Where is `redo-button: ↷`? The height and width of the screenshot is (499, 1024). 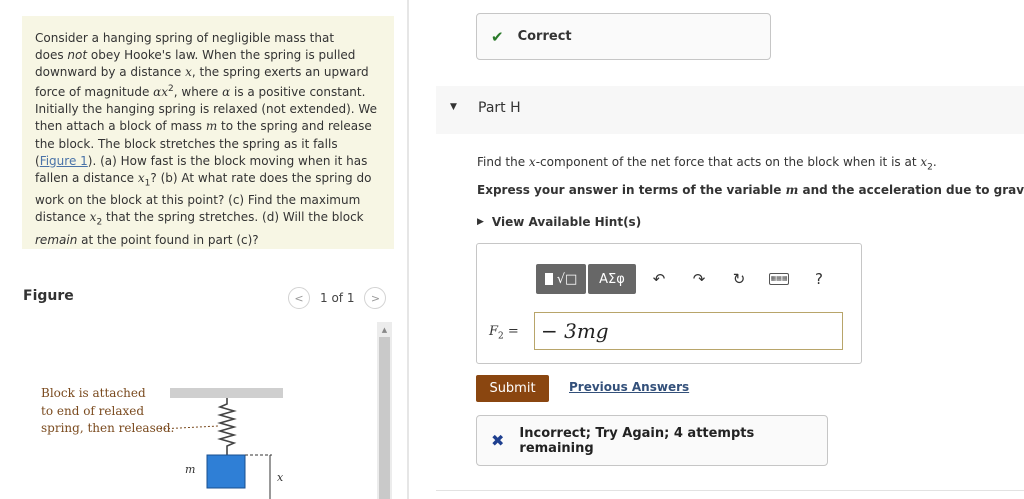 redo-button: ↷ is located at coordinates (699, 279).